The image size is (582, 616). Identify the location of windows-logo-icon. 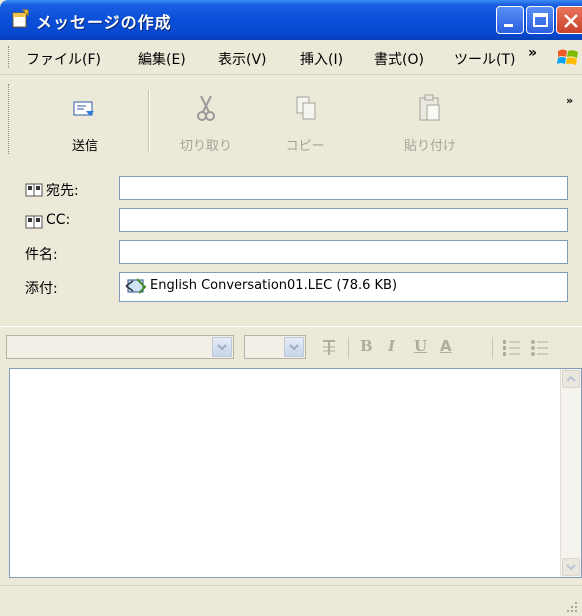
(567, 57).